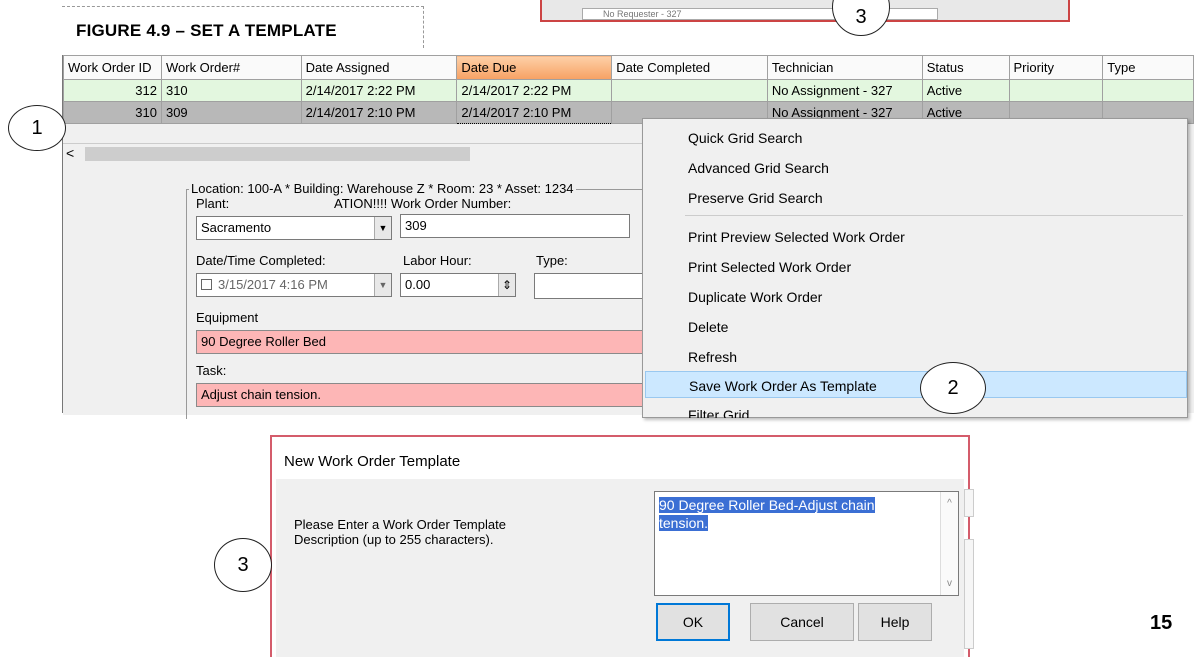 The image size is (1194, 657). Describe the element at coordinates (802, 622) in the screenshot. I see `cancel-button: Cancel` at that location.